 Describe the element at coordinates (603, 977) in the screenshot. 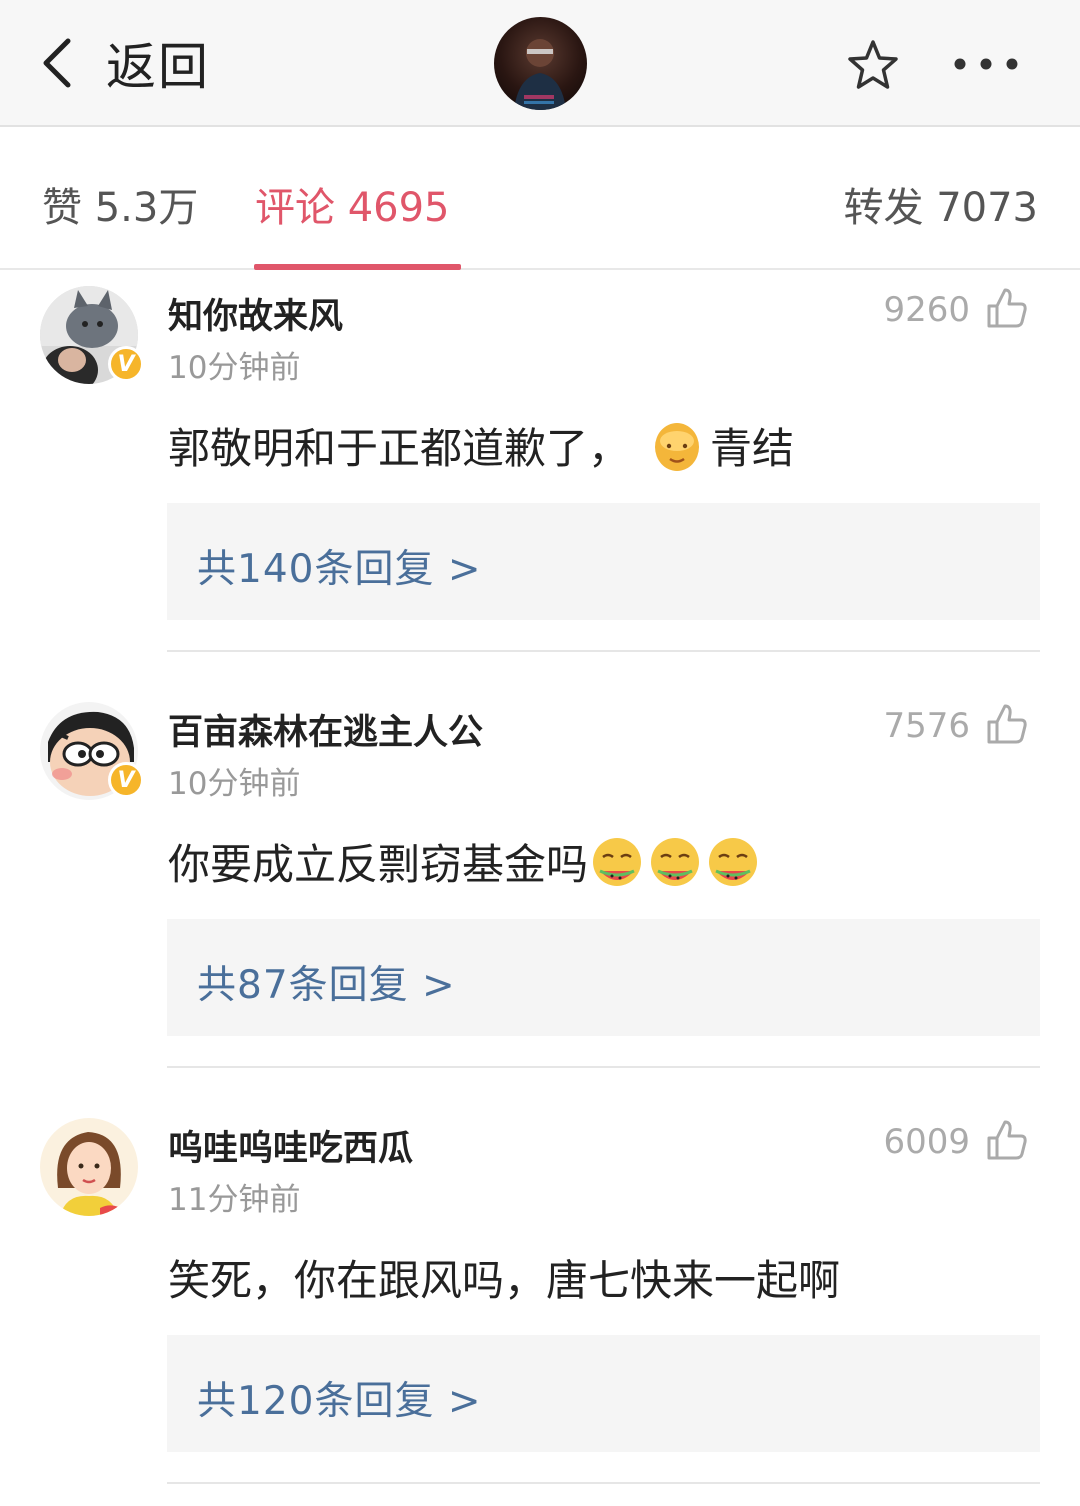

I see `reply-thread-link: 共87条回复 >` at that location.